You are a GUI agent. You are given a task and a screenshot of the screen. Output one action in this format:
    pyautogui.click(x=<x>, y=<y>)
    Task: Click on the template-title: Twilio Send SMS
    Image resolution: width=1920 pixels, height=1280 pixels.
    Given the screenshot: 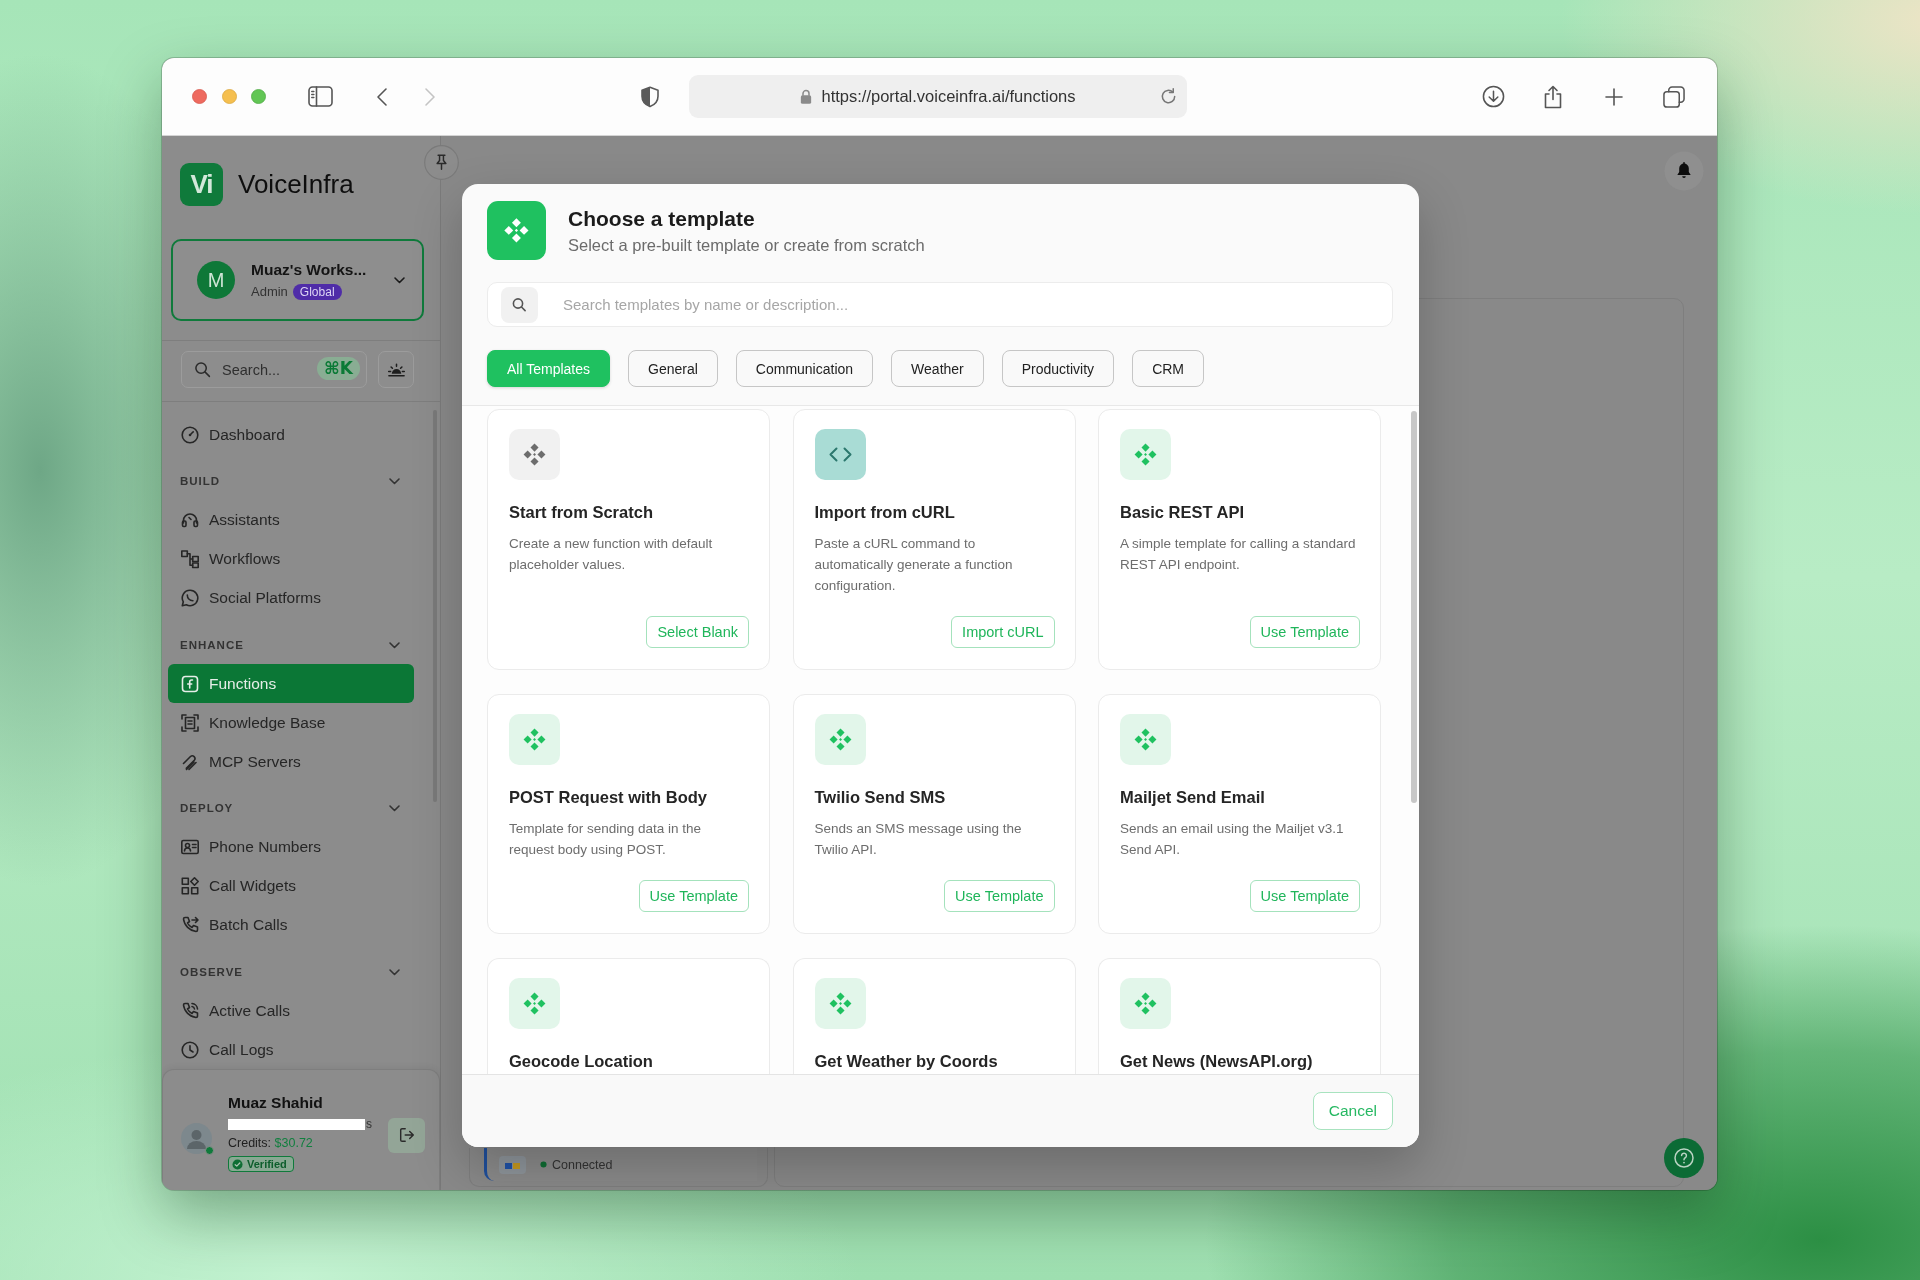 What is the action you would take?
    pyautogui.click(x=880, y=797)
    